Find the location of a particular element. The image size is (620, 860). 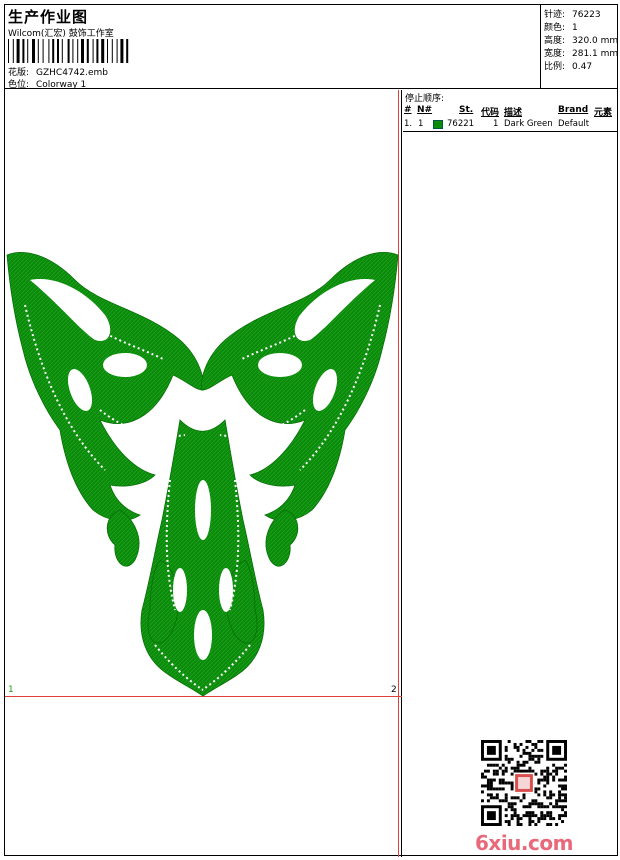

stat-width: 宽度: 281.1 mm is located at coordinates (581, 52).